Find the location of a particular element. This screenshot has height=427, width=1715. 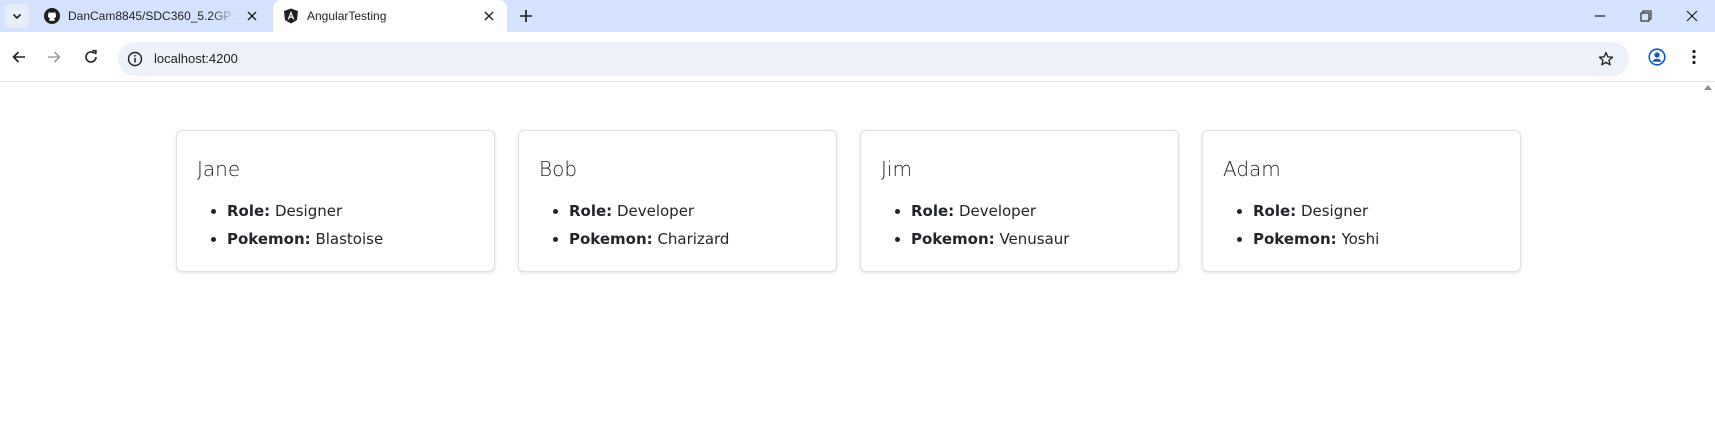

reload-icon is located at coordinates (91, 56).